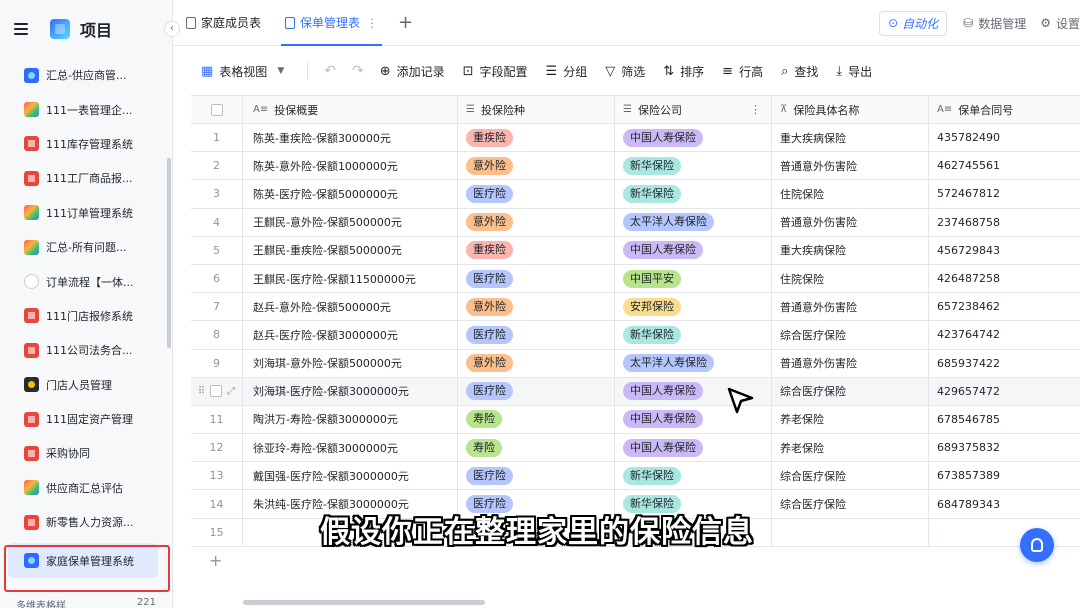  Describe the element at coordinates (331, 23) in the screenshot. I see `tab-policy-management: 保单管理表 ⋮` at that location.